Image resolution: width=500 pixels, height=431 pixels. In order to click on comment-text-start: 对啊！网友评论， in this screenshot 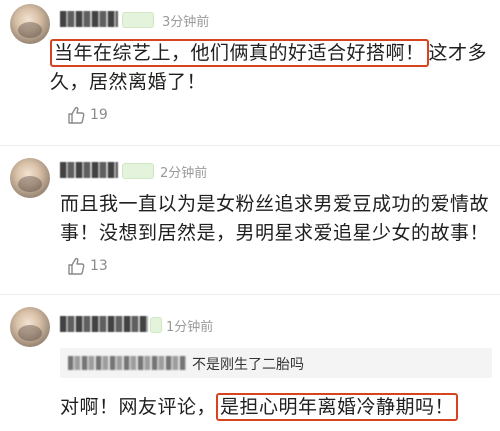, I will do `click(138, 407)`.